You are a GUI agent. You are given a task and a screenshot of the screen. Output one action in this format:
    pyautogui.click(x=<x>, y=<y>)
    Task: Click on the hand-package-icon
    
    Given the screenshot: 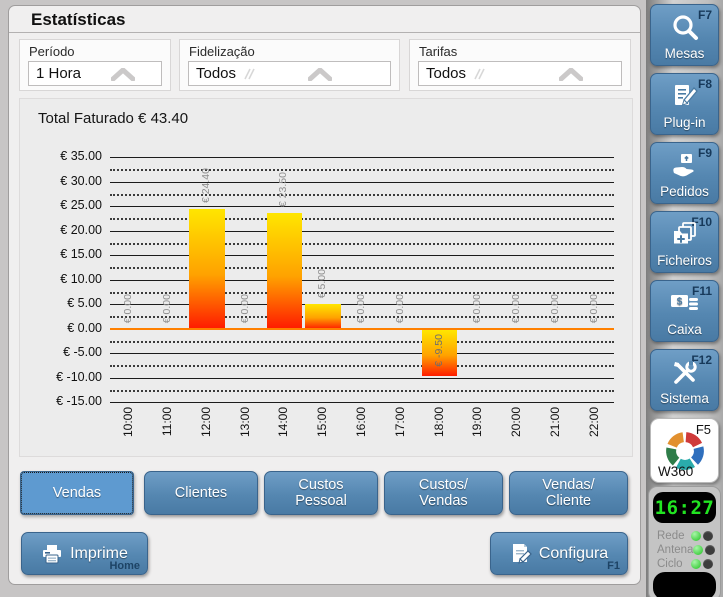 What is the action you would take?
    pyautogui.click(x=683, y=165)
    